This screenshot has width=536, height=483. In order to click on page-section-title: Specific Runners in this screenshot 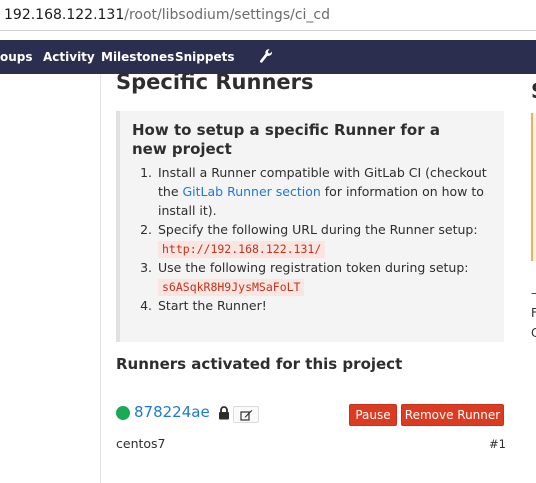, I will do `click(215, 82)`.